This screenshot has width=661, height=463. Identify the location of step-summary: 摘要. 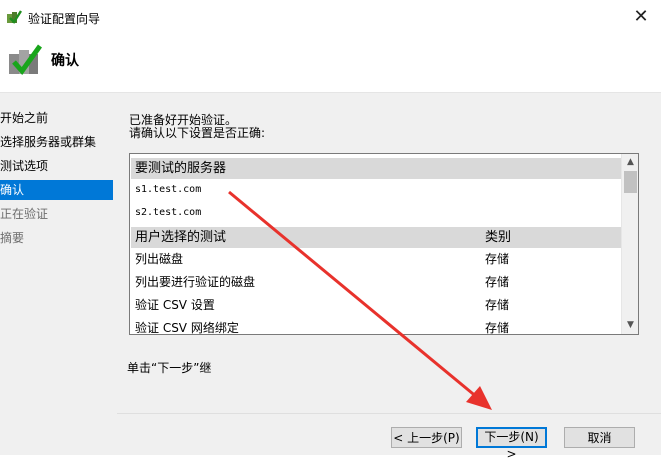
(12, 238).